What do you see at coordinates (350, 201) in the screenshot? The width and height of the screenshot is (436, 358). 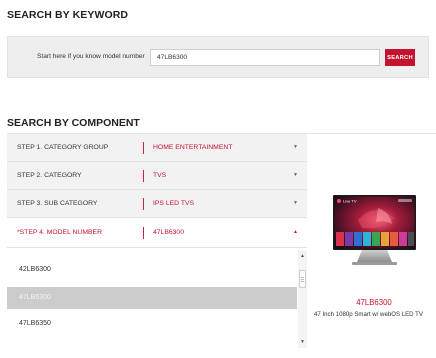 I see `tv-screen-label: Live TV` at bounding box center [350, 201].